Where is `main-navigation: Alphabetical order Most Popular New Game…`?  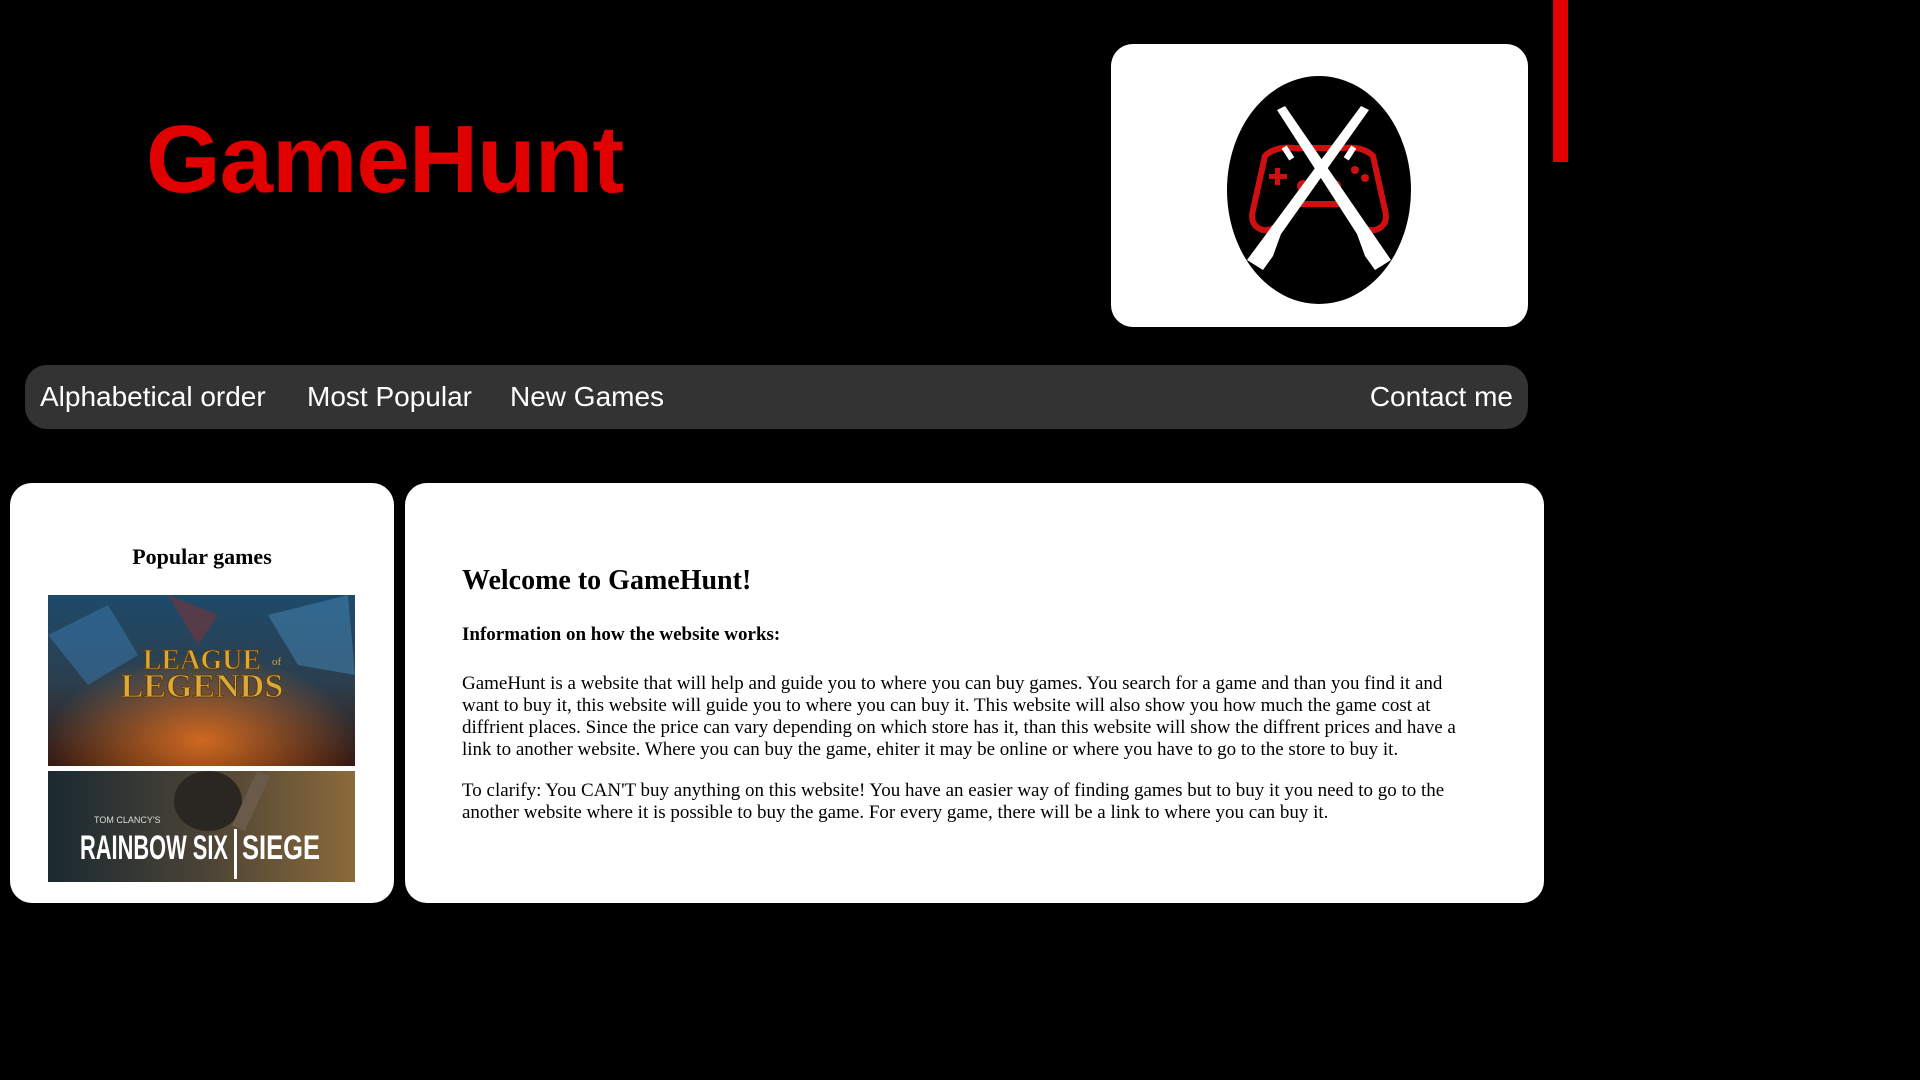
main-navigation: Alphabetical order Most Popular New Game… is located at coordinates (776, 397).